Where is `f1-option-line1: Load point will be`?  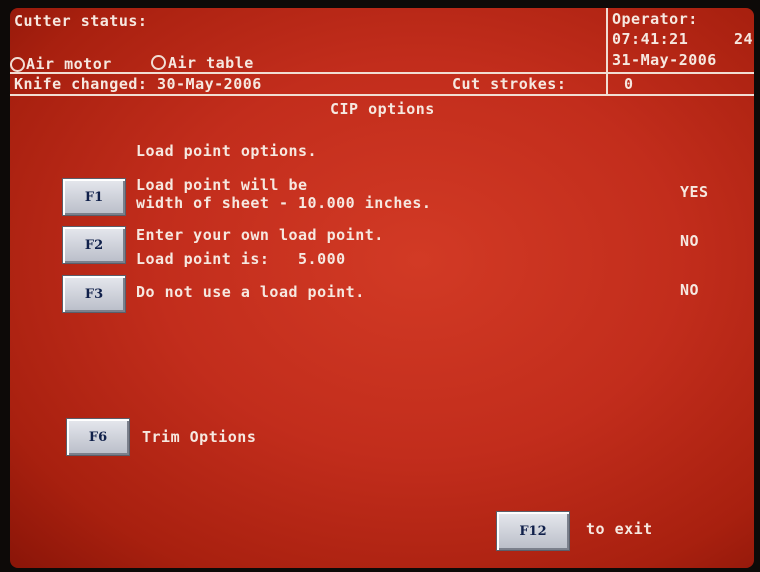
f1-option-line1: Load point will be is located at coordinates (222, 185).